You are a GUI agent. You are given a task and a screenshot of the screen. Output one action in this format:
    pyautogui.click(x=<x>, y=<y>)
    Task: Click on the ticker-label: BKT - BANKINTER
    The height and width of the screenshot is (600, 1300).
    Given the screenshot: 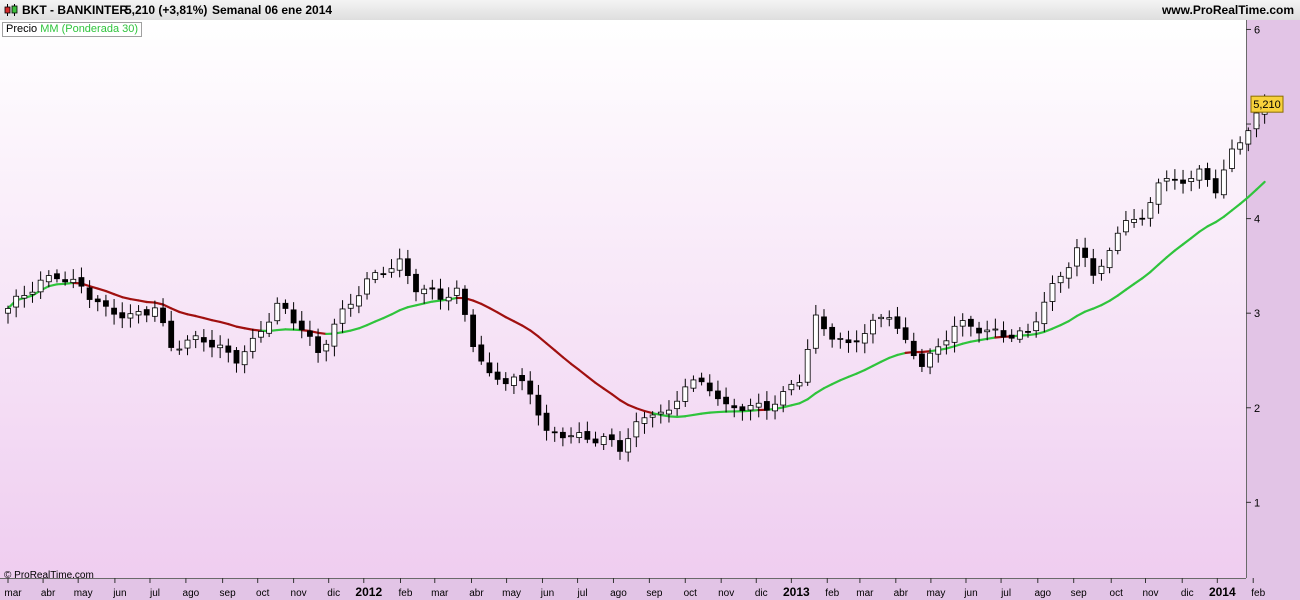 What is the action you would take?
    pyautogui.click(x=75, y=10)
    